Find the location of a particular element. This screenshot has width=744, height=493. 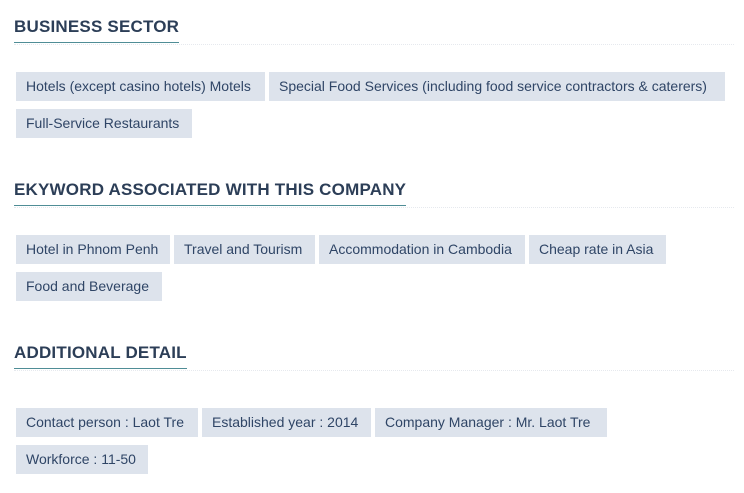

keywords-title: EKYWORD ASSOCIATED WITH THIS COMPANY is located at coordinates (210, 193).